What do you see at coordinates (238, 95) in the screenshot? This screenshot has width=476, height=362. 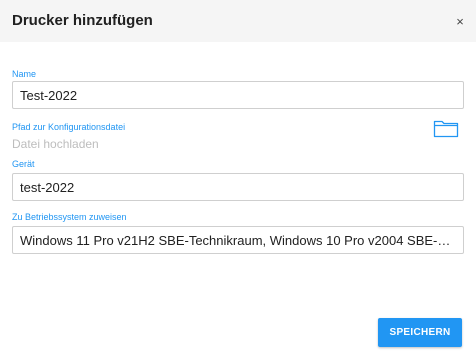 I see `name-input: Test-2022` at bounding box center [238, 95].